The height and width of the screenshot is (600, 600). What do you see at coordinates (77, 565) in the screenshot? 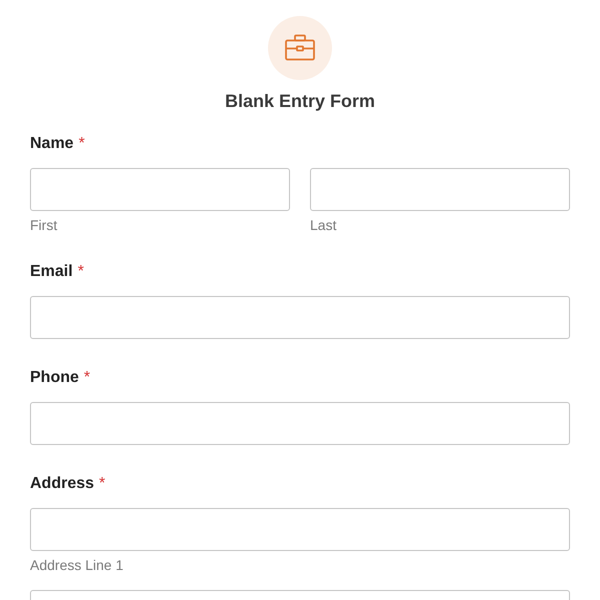
I see `field-sublabel: Address Line 1` at bounding box center [77, 565].